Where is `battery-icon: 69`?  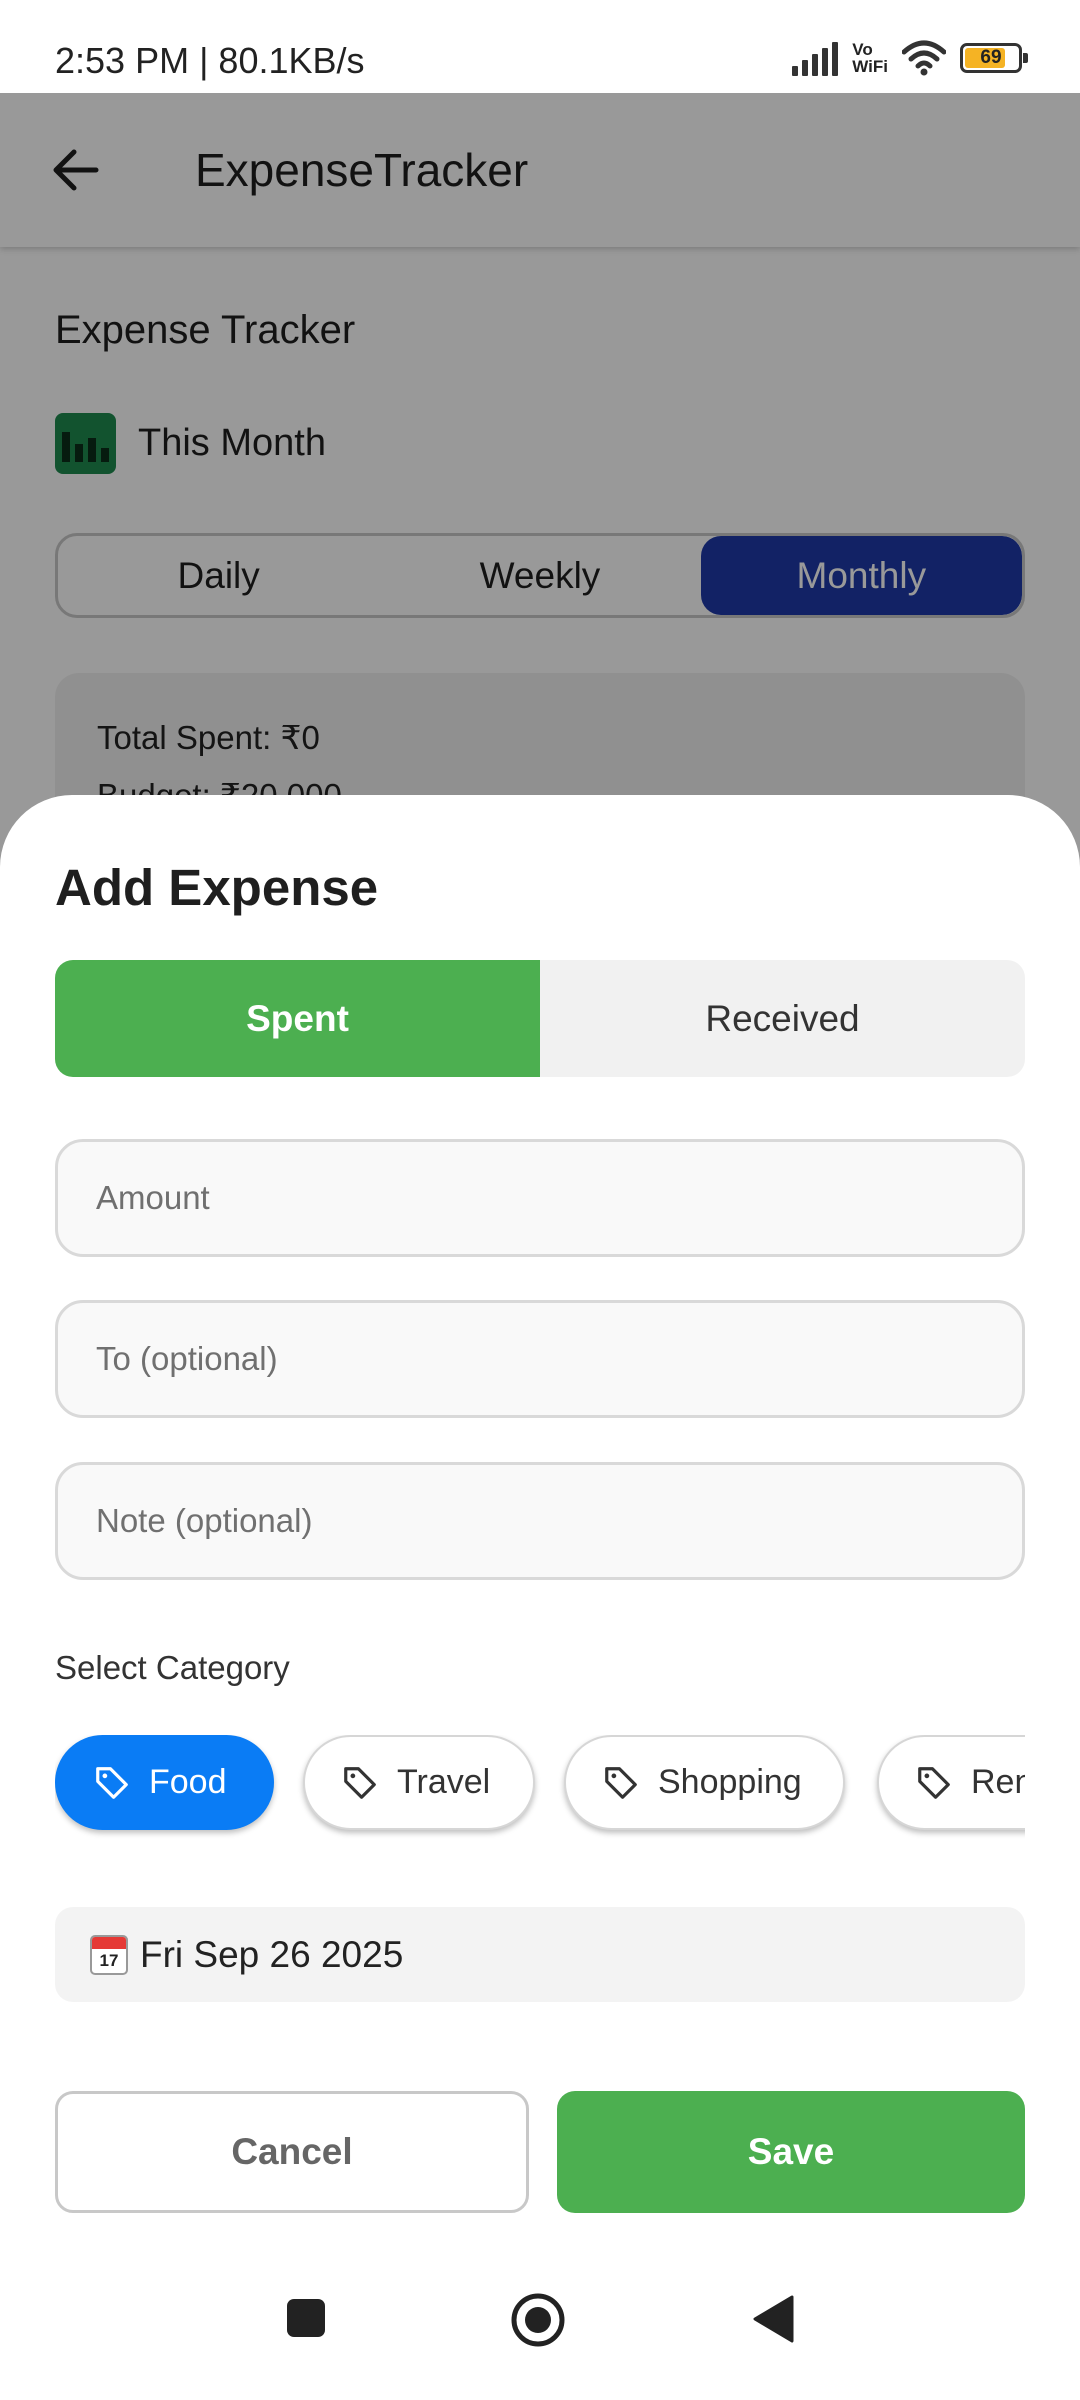 battery-icon: 69 is located at coordinates (994, 58).